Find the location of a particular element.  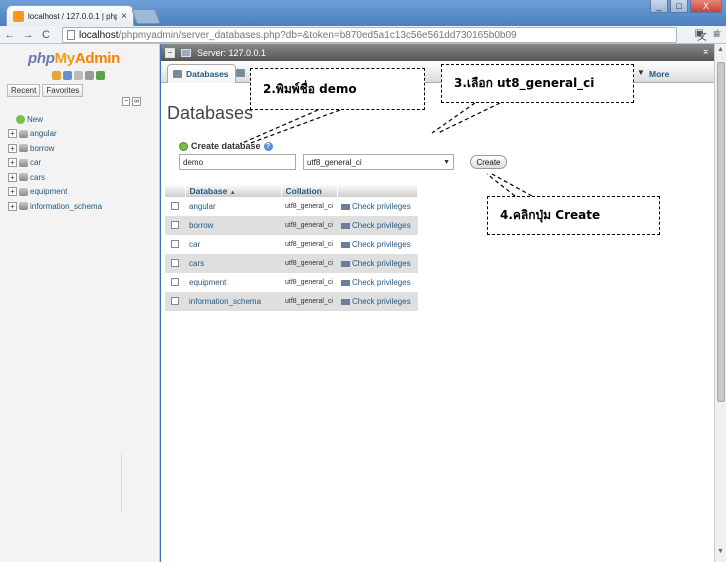

tab-label: More is located at coordinates (659, 73).